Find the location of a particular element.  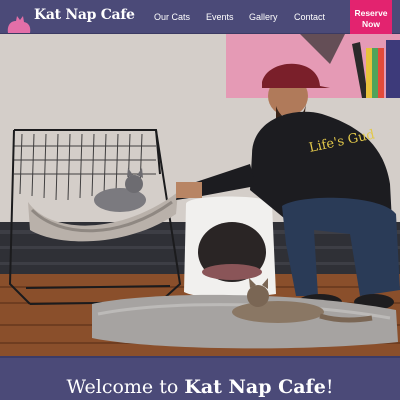

nav-link-events: Events is located at coordinates (220, 17).